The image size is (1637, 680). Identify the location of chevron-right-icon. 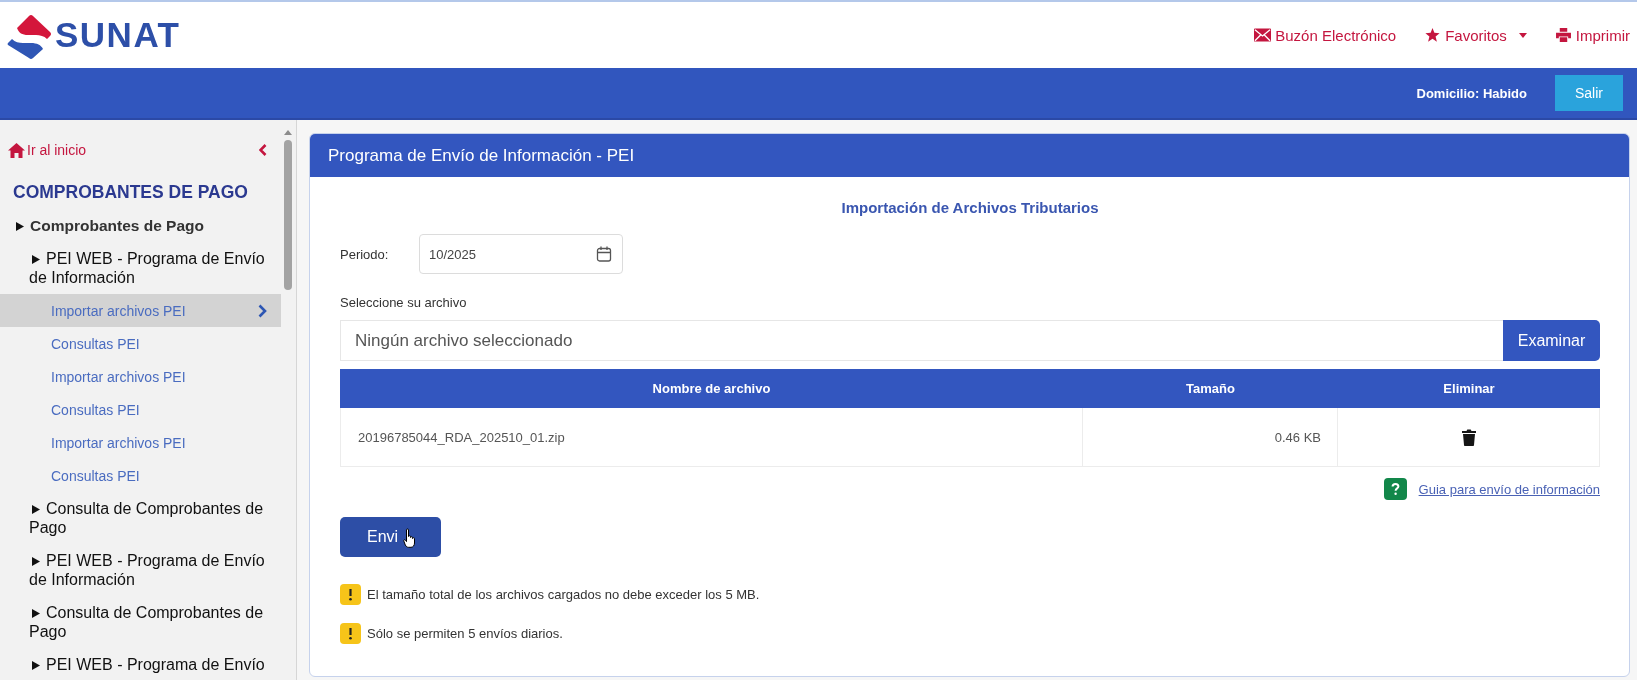
(262, 310).